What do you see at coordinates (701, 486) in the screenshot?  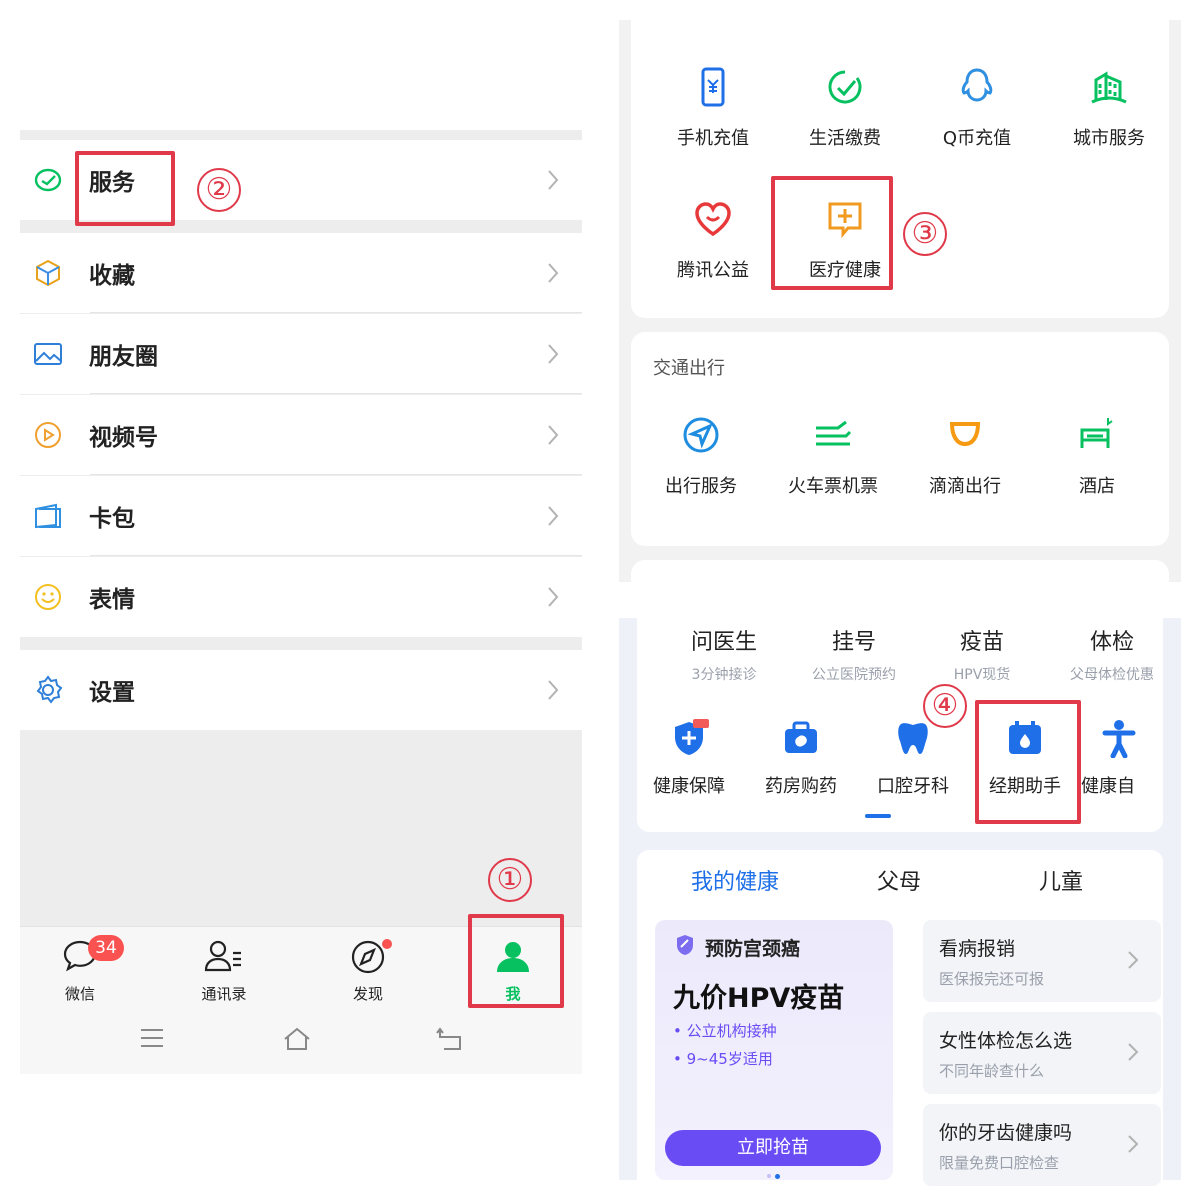 I see `transport-label: 出行服务` at bounding box center [701, 486].